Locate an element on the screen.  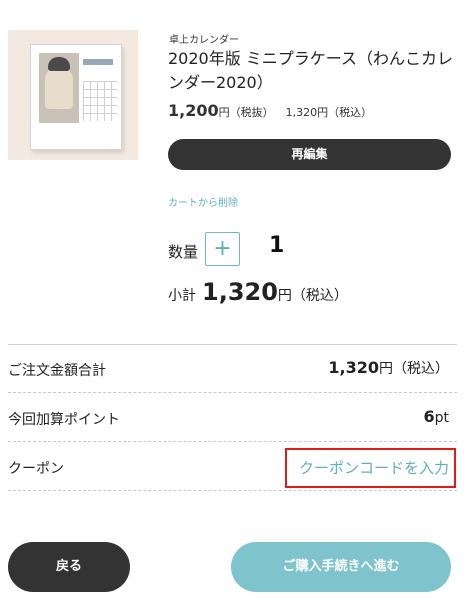
product-name: 2020年版 ミニプラケース（わんこカレンダー2020） is located at coordinates (311, 70).